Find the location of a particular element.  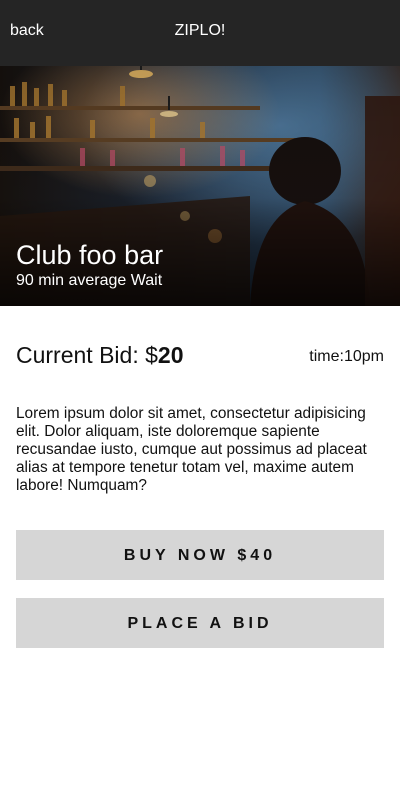

venue-wait-time: 90 min average Wait is located at coordinates (89, 280).